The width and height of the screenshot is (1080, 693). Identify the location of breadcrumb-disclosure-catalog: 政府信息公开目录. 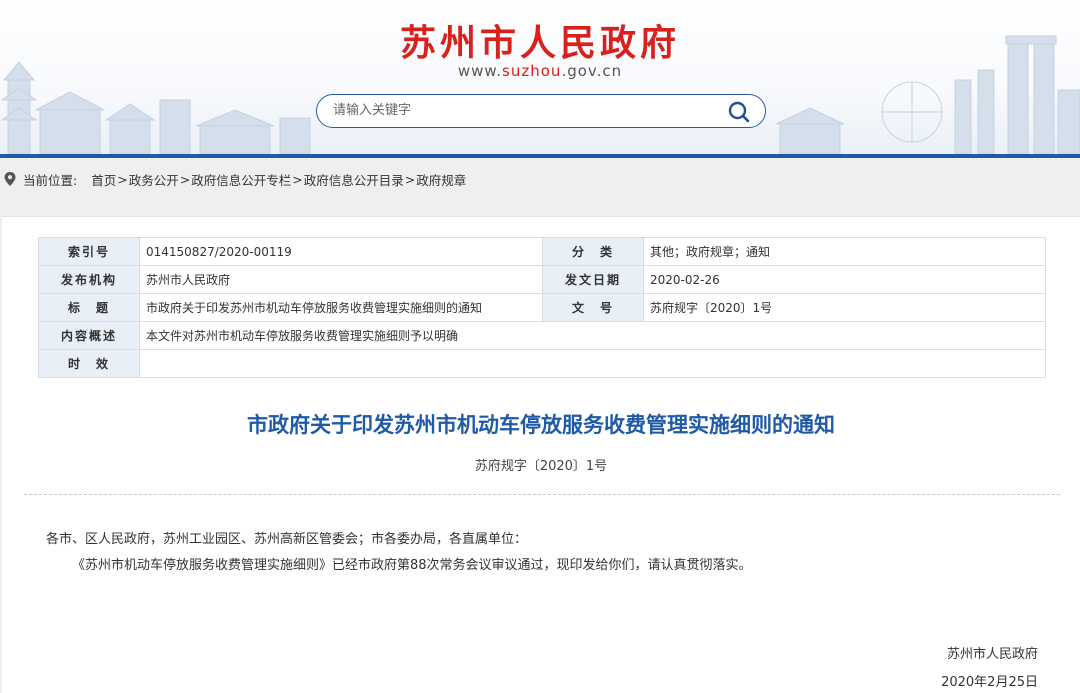
(354, 179).